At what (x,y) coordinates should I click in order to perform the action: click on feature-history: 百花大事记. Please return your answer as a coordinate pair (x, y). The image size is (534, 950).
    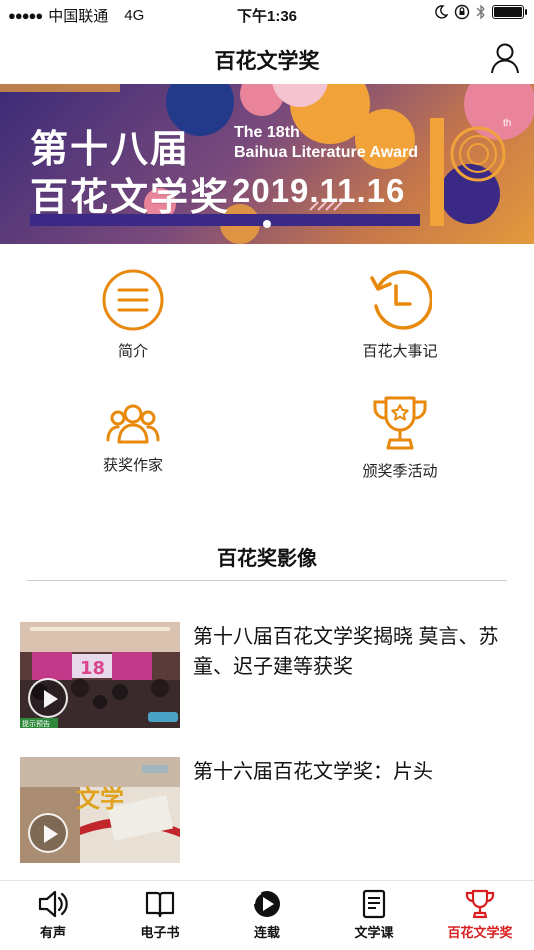
    Looking at the image, I should click on (400, 314).